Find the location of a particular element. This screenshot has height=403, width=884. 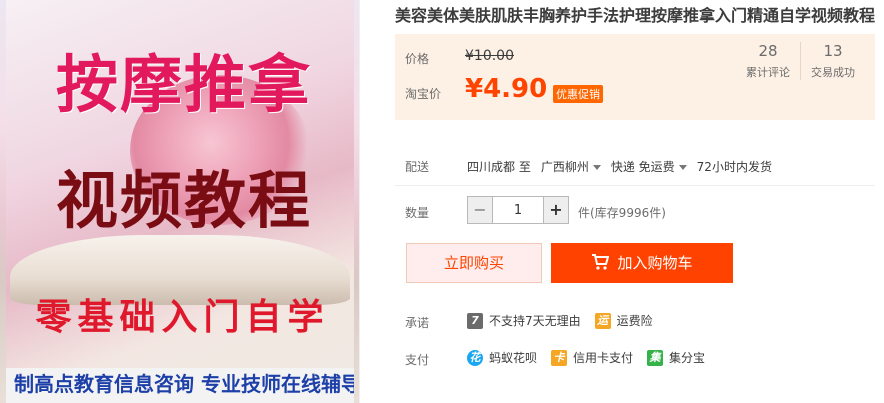

payment-text: 蚂蚁花呗 is located at coordinates (513, 358).